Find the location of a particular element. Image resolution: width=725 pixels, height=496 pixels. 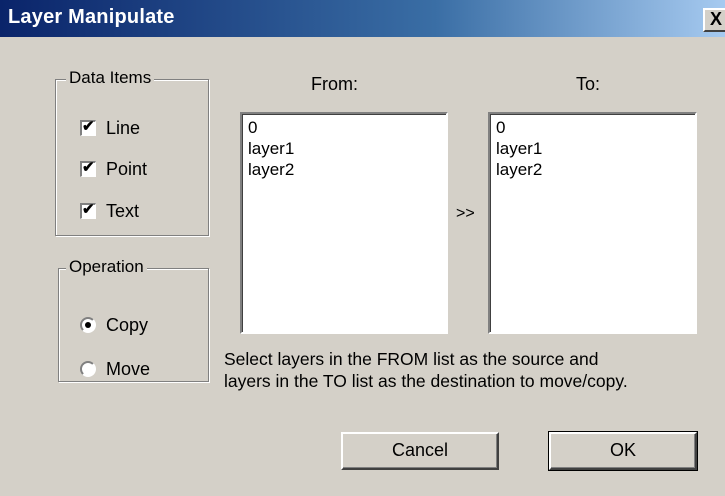

transfer-arrow: >> is located at coordinates (465, 213).